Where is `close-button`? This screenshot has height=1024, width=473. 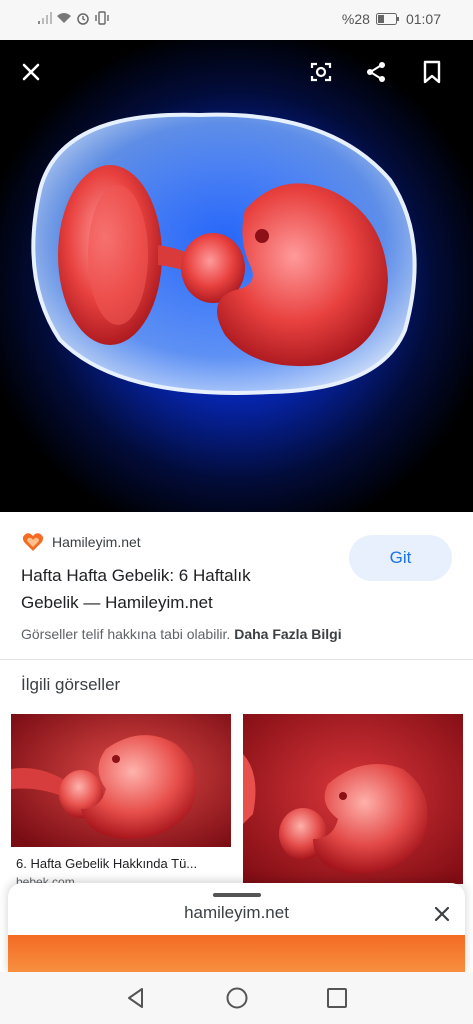 close-button is located at coordinates (31, 72).